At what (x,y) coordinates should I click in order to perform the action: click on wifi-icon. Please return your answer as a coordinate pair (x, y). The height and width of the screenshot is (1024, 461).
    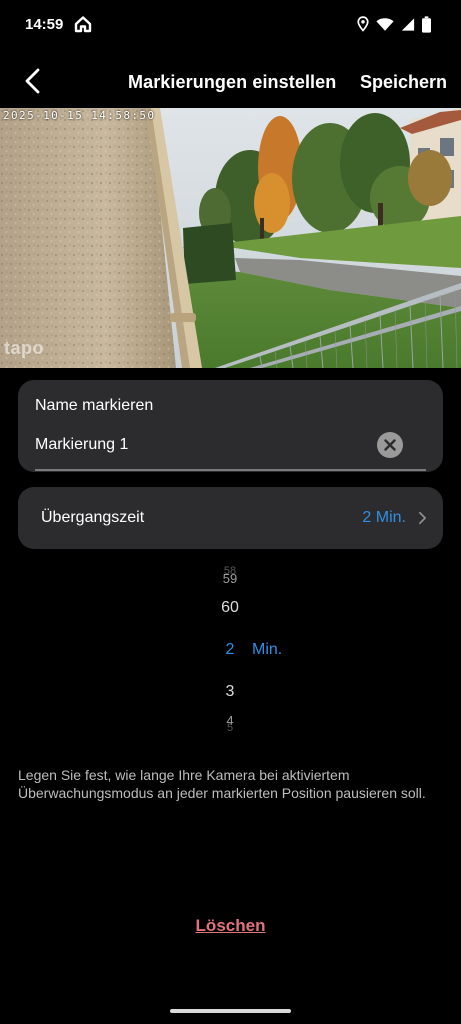
    Looking at the image, I should click on (385, 24).